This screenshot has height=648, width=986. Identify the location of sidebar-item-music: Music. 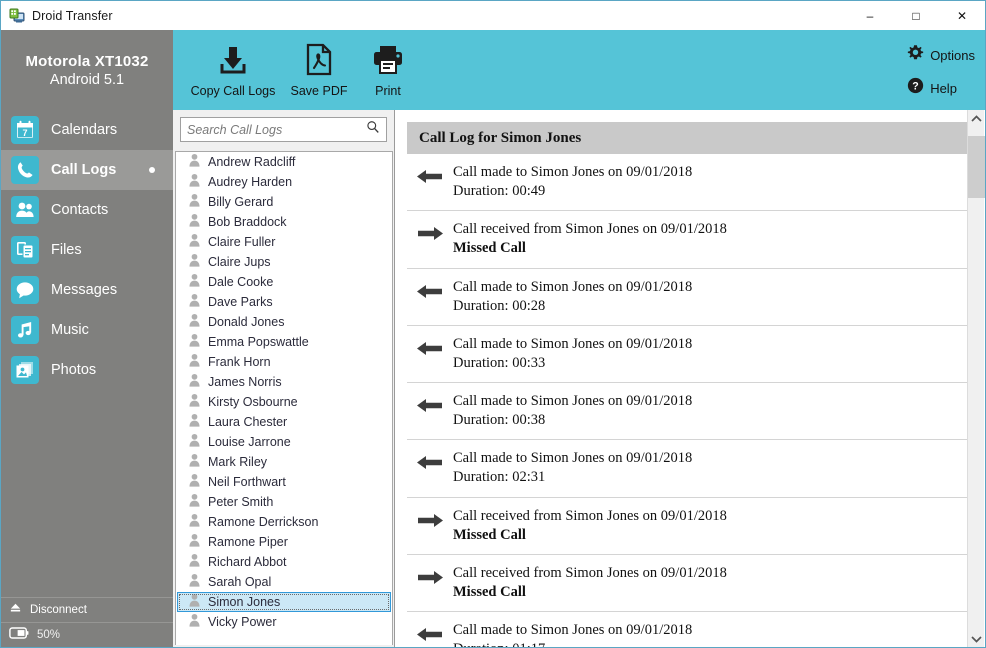
(87, 330).